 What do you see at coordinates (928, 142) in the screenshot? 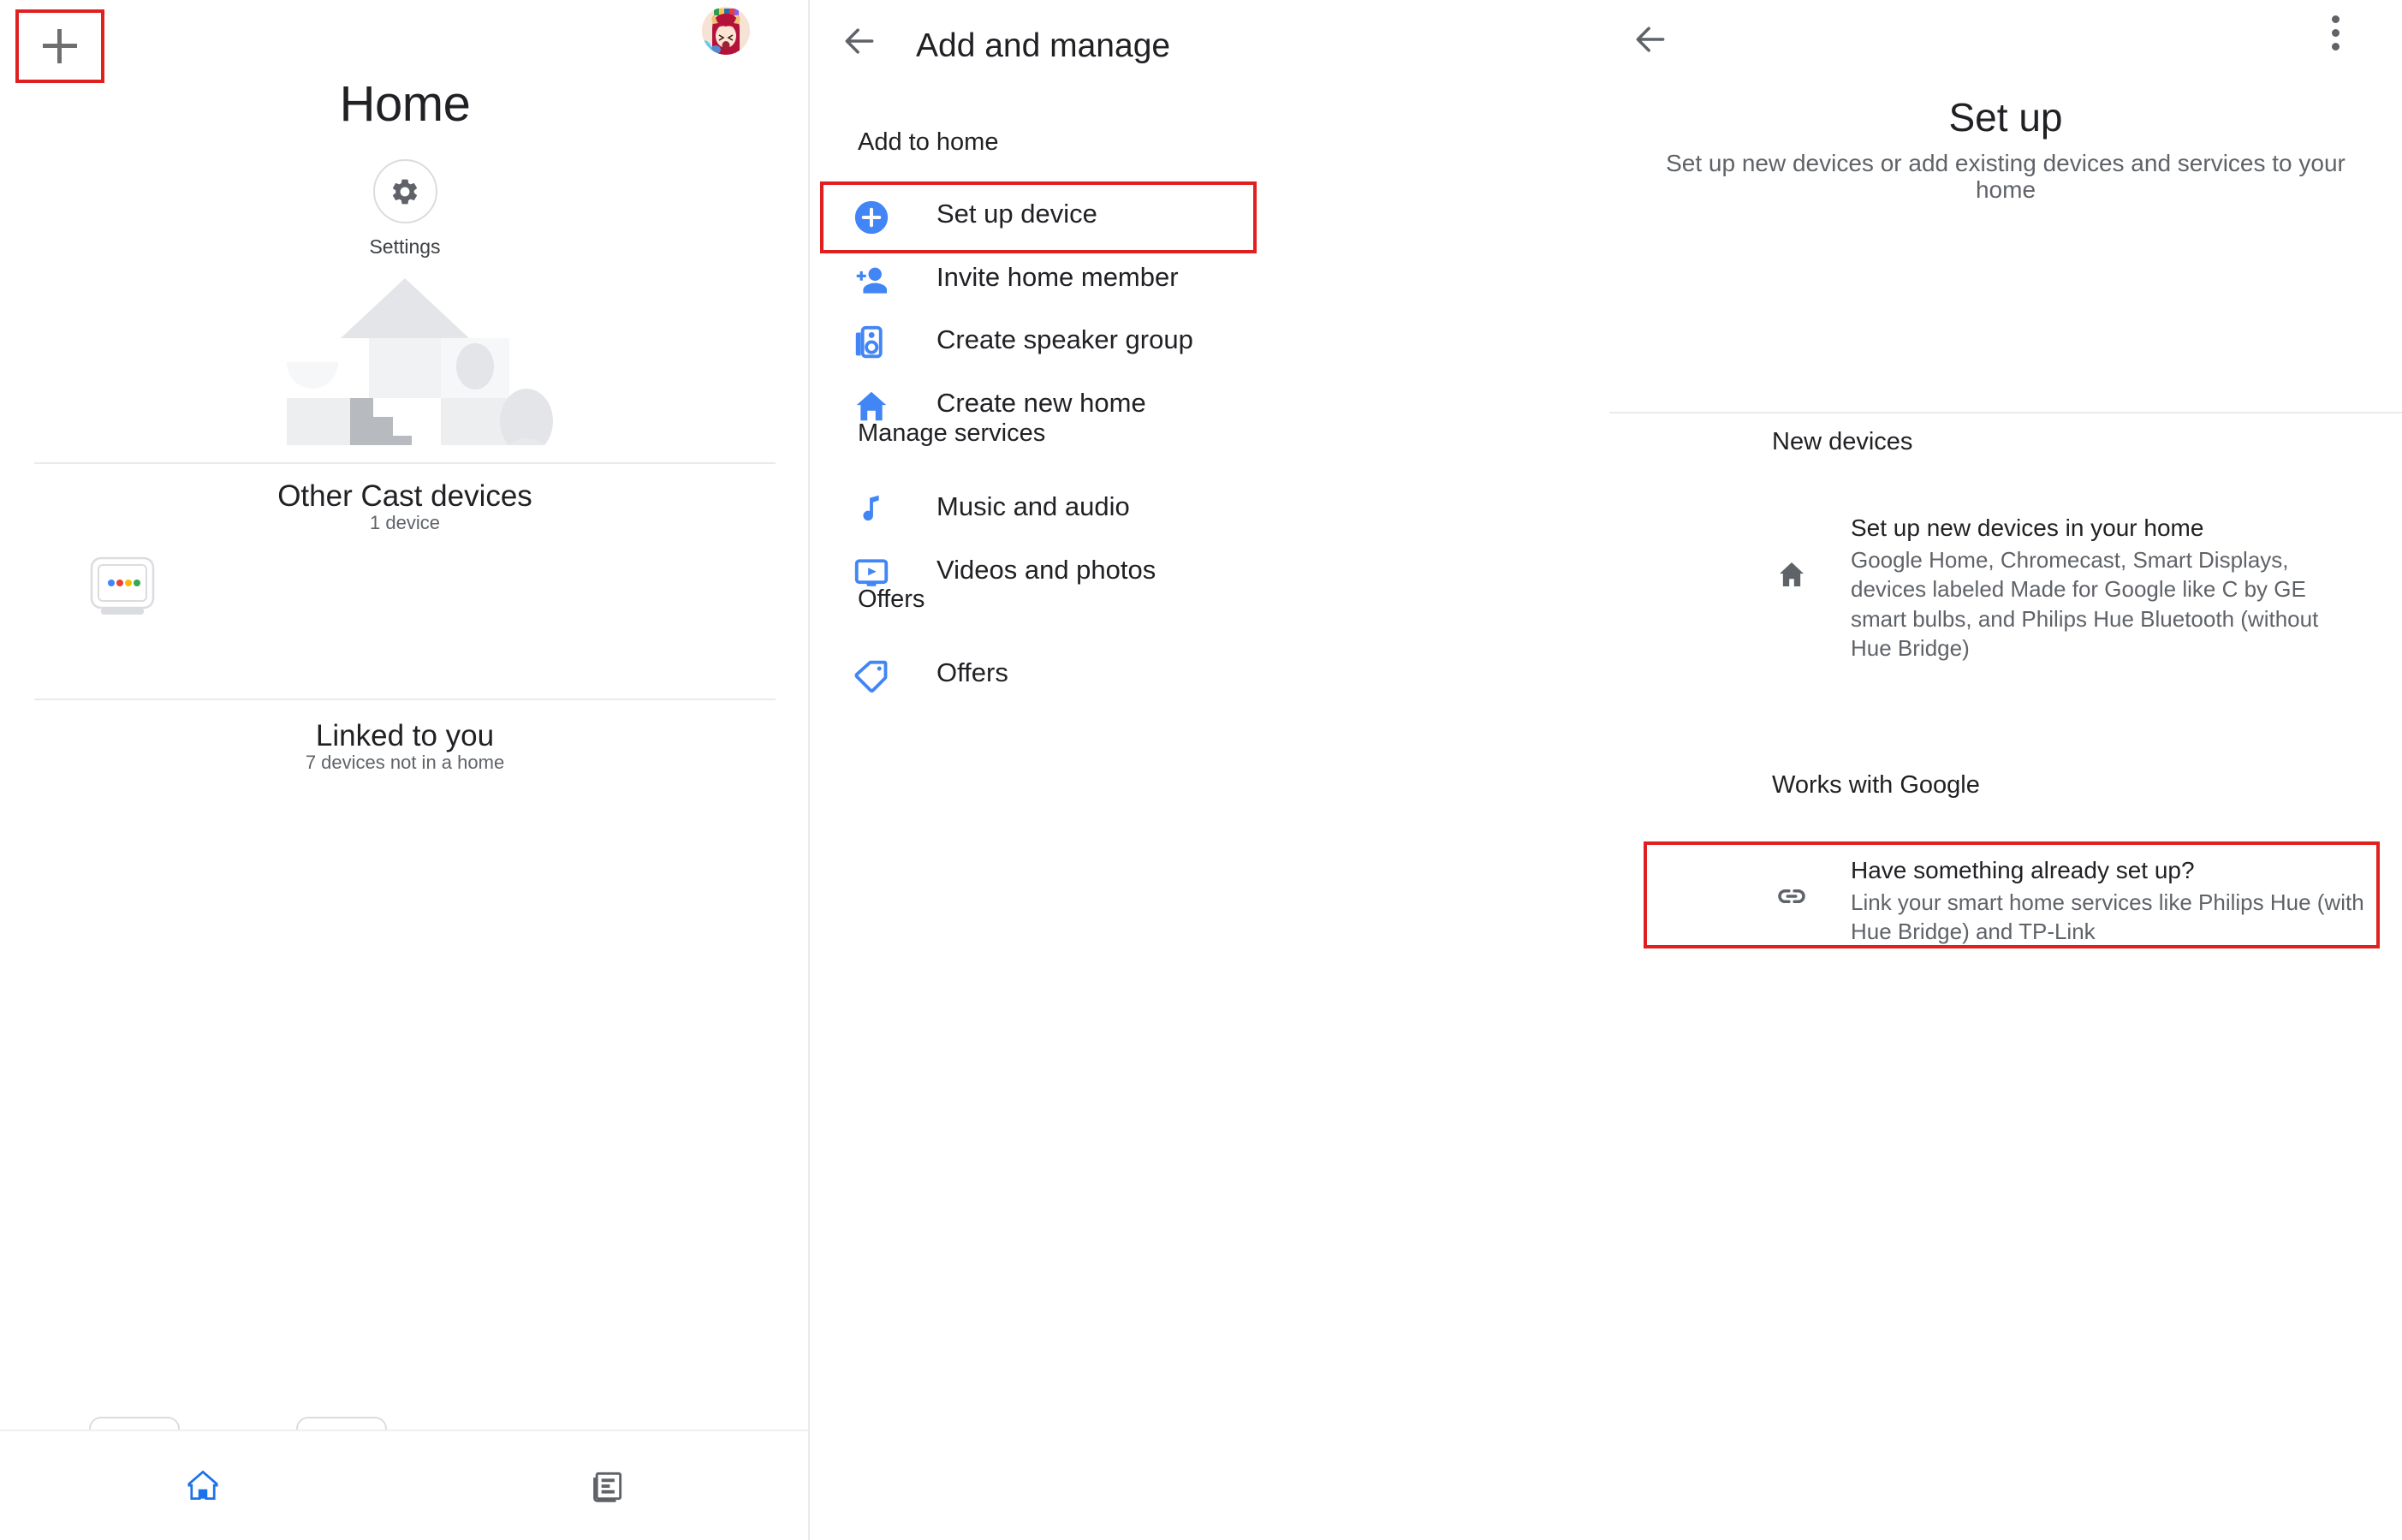
I see `group-header-add-to-home: Add to home` at bounding box center [928, 142].